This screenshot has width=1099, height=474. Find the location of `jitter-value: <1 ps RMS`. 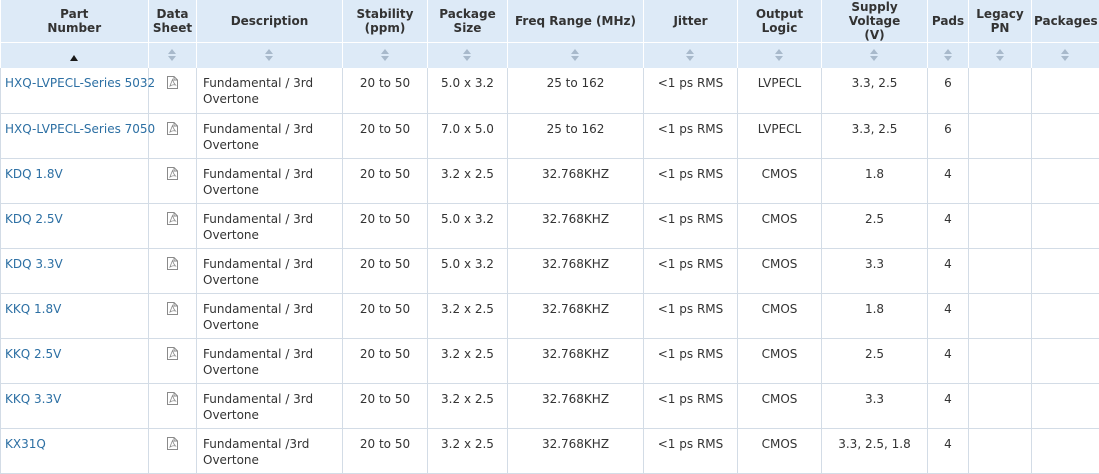

jitter-value: <1 ps RMS is located at coordinates (690, 305).